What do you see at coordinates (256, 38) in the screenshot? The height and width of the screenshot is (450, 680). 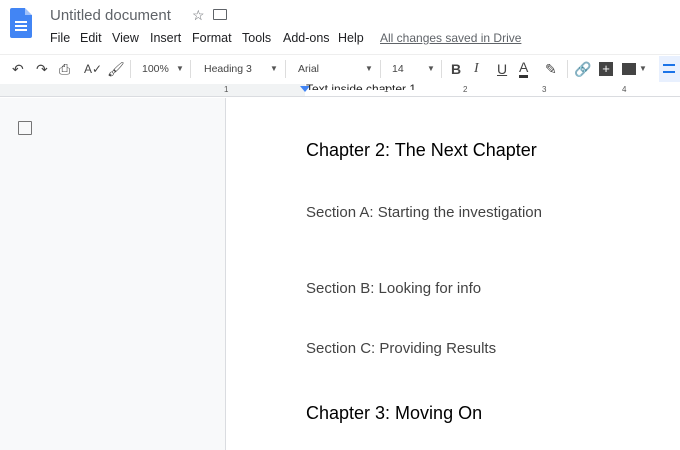 I see `menu-tools: Tools` at bounding box center [256, 38].